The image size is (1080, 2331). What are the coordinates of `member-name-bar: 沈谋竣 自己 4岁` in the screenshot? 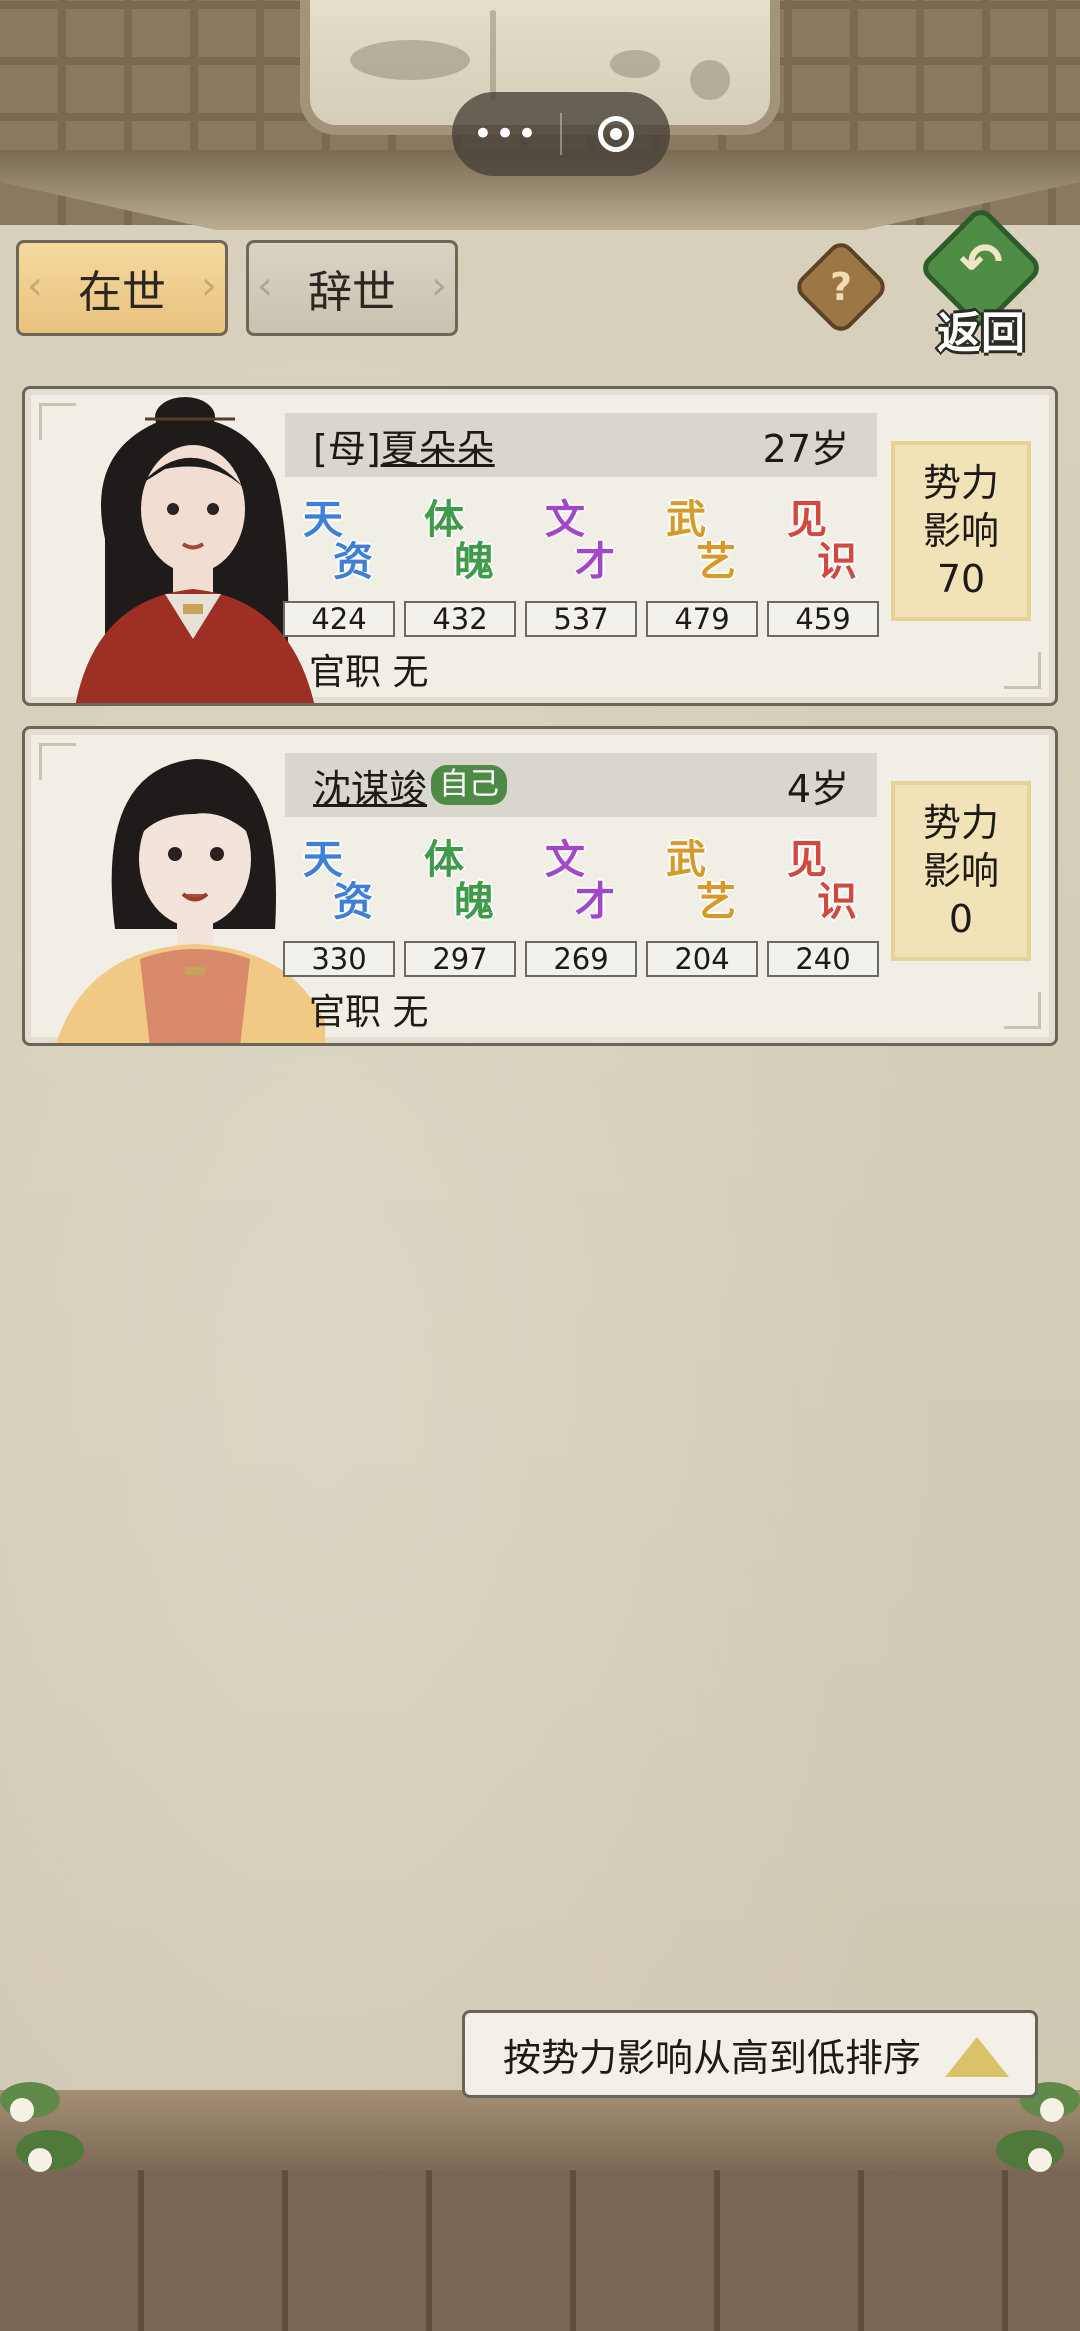 It's located at (581, 785).